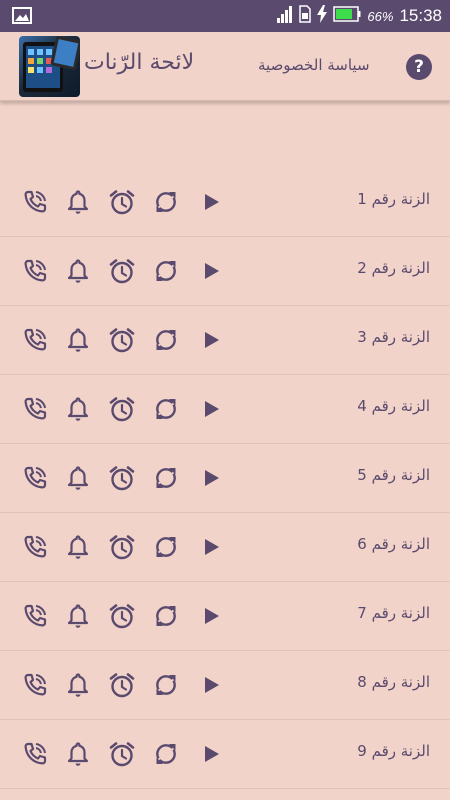 The image size is (450, 800). I want to click on ringtone-label: الزنة رقم 3, so click(393, 337).